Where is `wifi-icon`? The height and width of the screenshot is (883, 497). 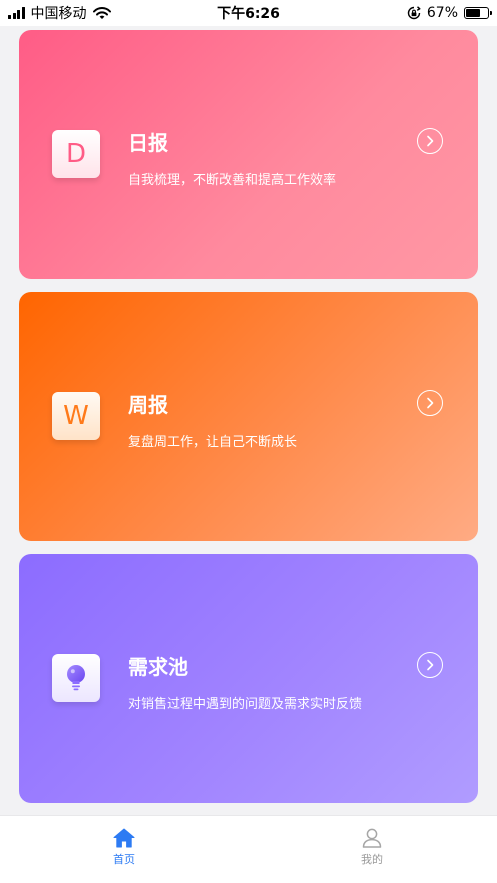 wifi-icon is located at coordinates (101, 12).